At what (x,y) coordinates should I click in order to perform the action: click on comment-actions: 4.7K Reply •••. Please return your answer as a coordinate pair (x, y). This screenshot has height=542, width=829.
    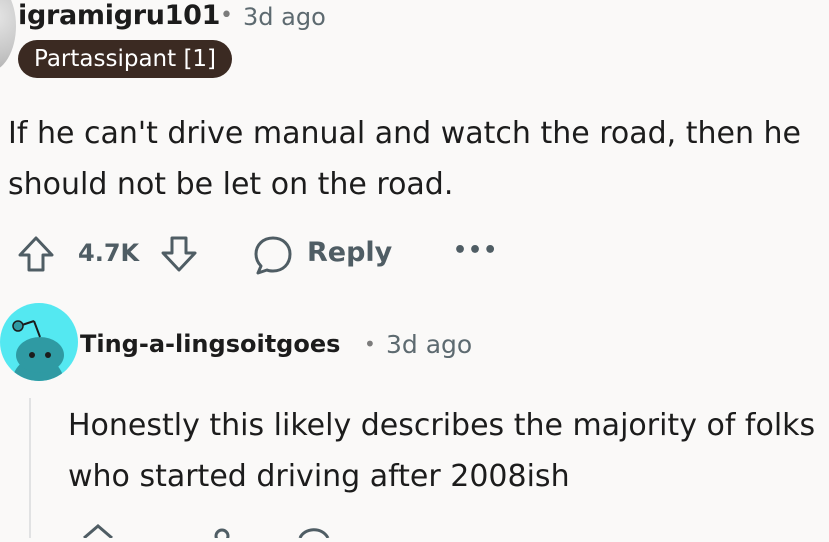
    Looking at the image, I should click on (266, 254).